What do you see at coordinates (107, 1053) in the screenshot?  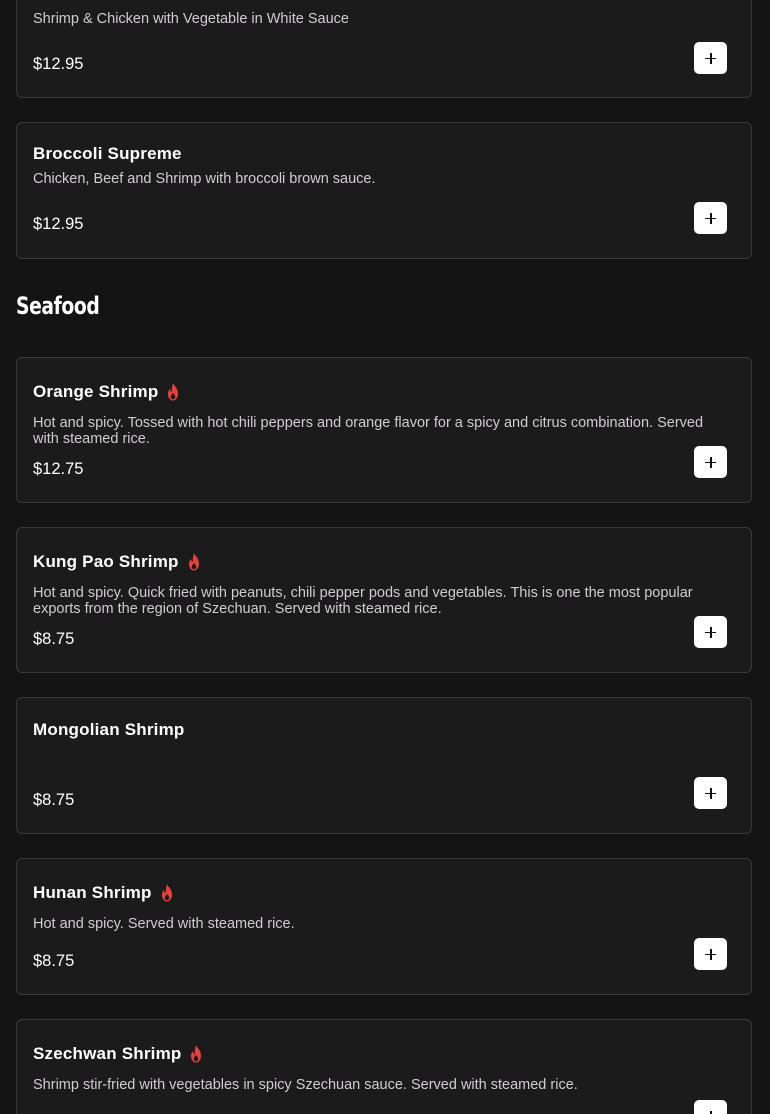 I see `item-name: Szechwan Shrimp` at bounding box center [107, 1053].